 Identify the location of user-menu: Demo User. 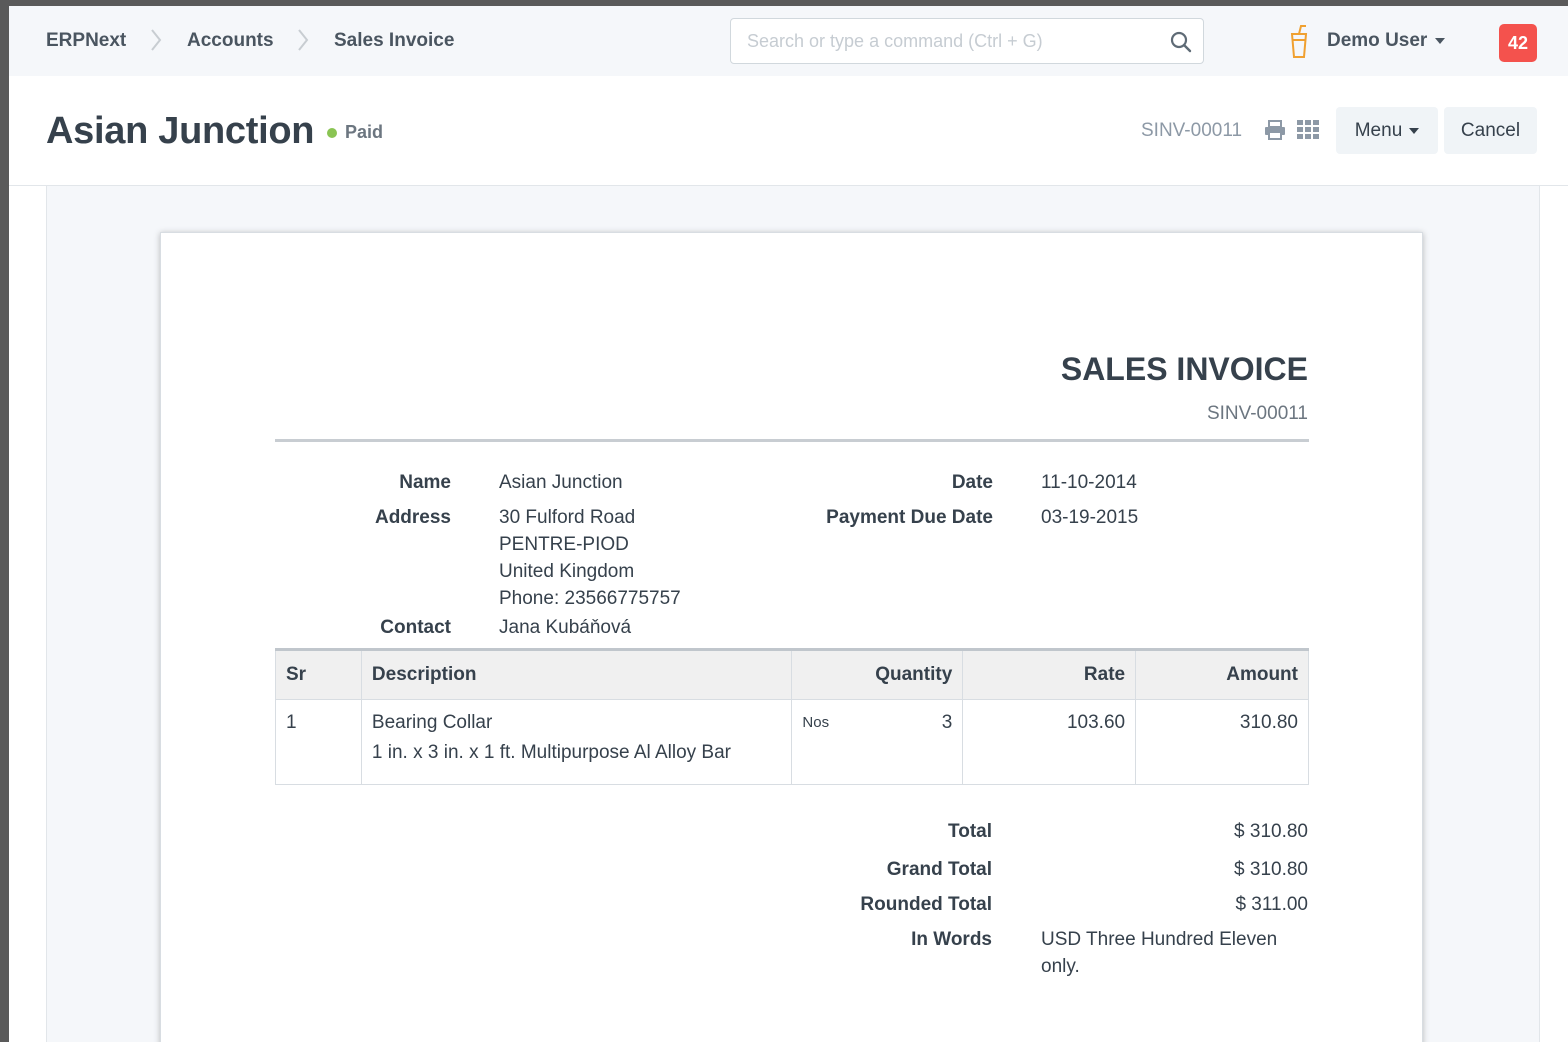
(1386, 41).